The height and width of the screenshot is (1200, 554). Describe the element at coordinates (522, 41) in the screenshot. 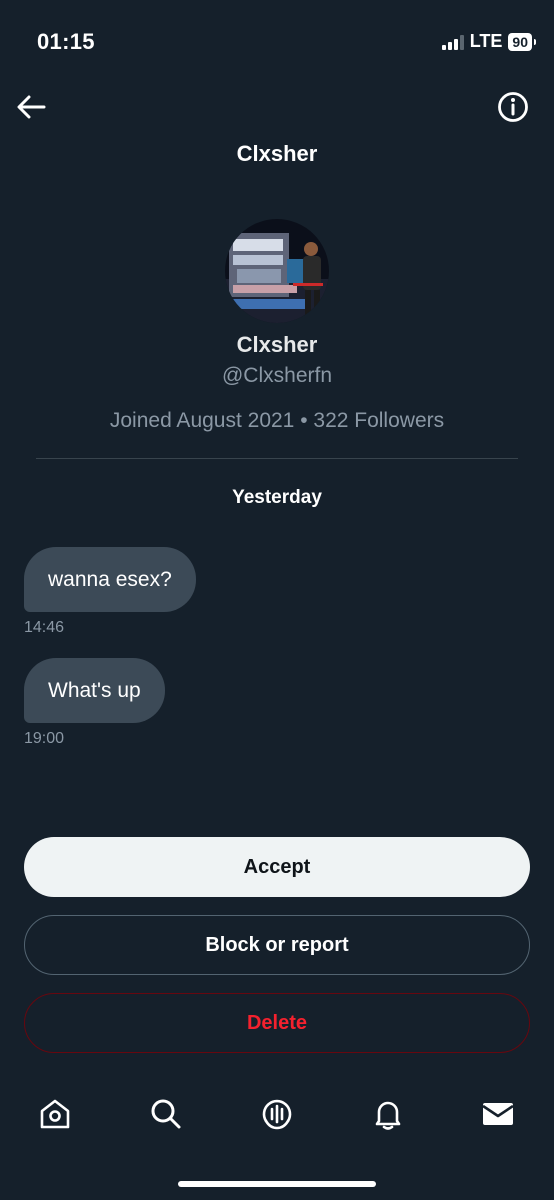

I see `battery-icon: 90` at that location.